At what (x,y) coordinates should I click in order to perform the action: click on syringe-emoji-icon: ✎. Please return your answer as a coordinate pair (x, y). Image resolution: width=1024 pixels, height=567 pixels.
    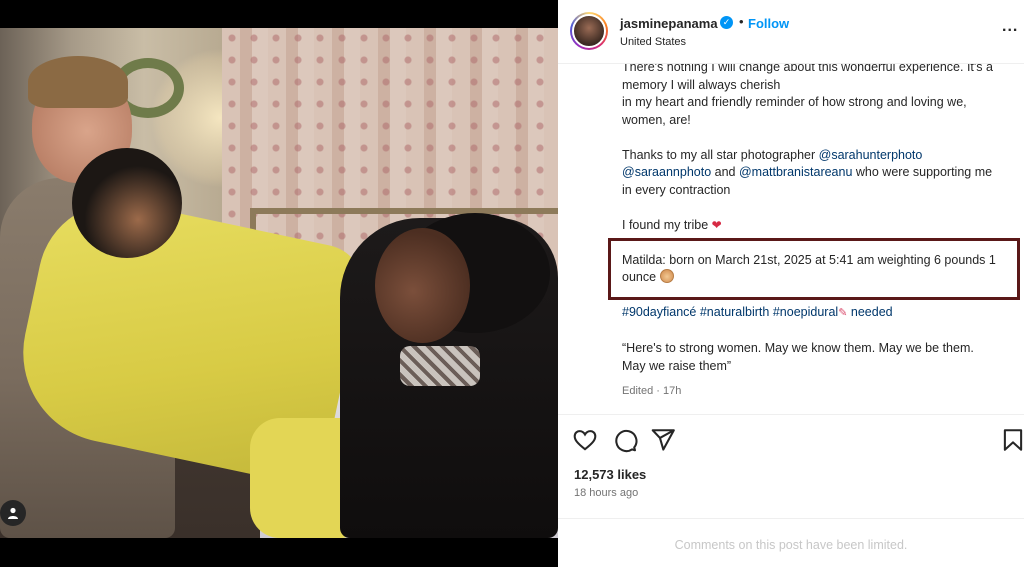
    Looking at the image, I should click on (843, 313).